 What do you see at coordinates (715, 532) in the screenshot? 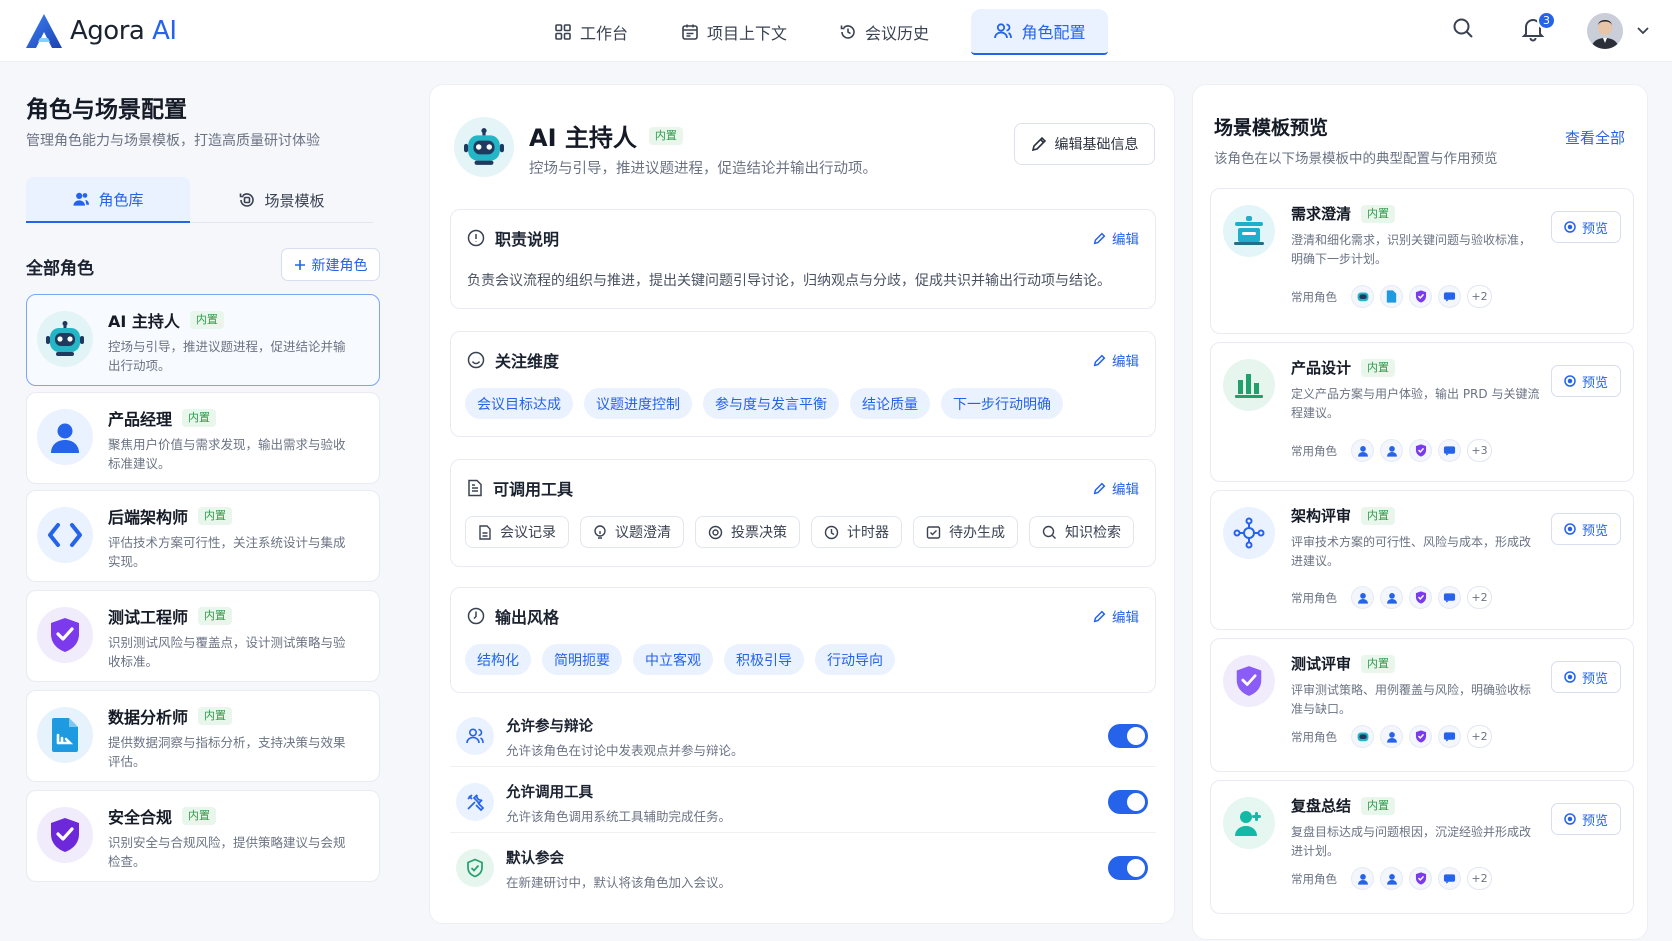
I see `vote-icon` at bounding box center [715, 532].